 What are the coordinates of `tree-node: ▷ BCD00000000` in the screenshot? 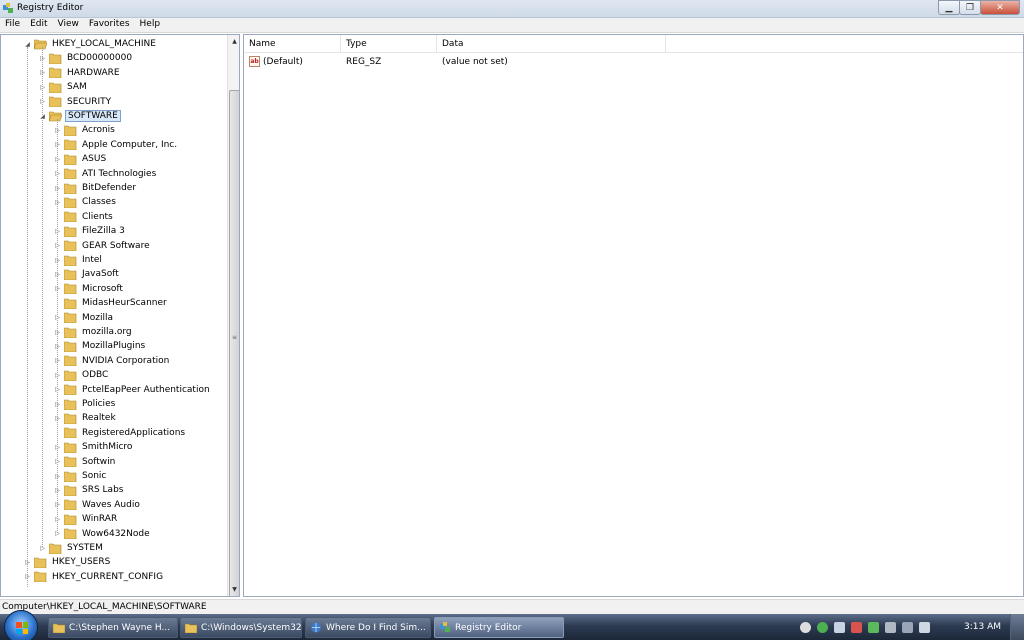 It's located at (86, 58).